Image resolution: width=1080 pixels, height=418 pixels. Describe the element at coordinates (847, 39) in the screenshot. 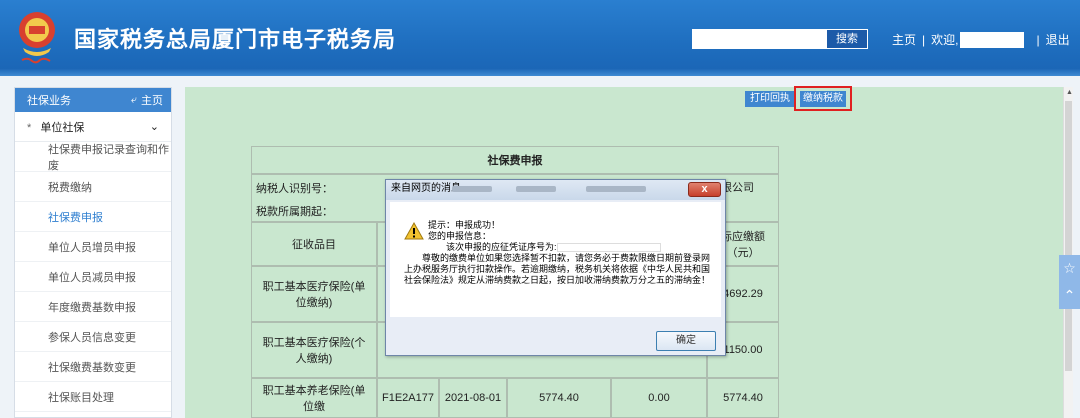

I see `search-button: 搜索` at that location.